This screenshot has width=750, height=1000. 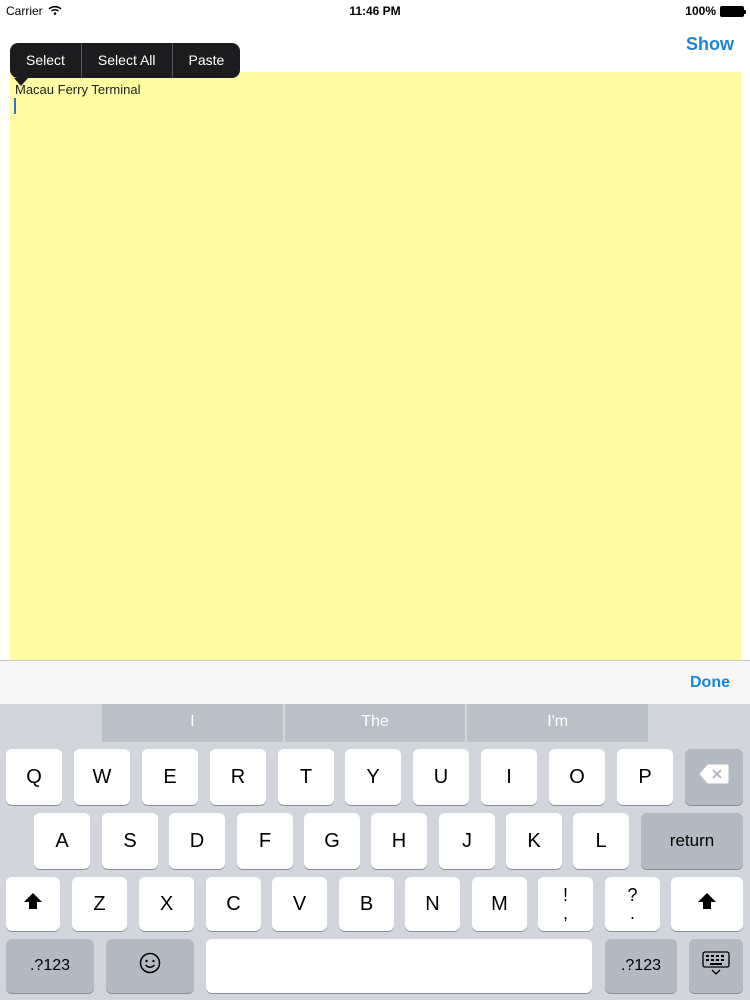 What do you see at coordinates (21, 82) in the screenshot?
I see `edit-menu-pointer` at bounding box center [21, 82].